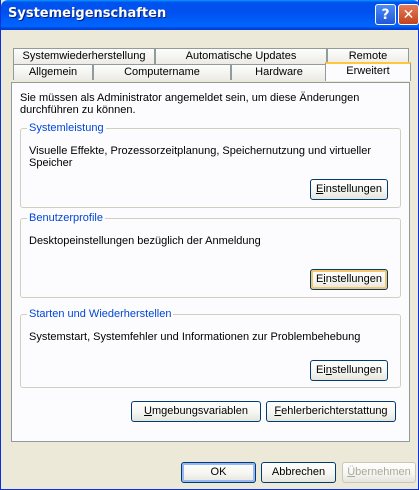  I want to click on error-reporting-button: Fehlerberichterstattung, so click(331, 411).